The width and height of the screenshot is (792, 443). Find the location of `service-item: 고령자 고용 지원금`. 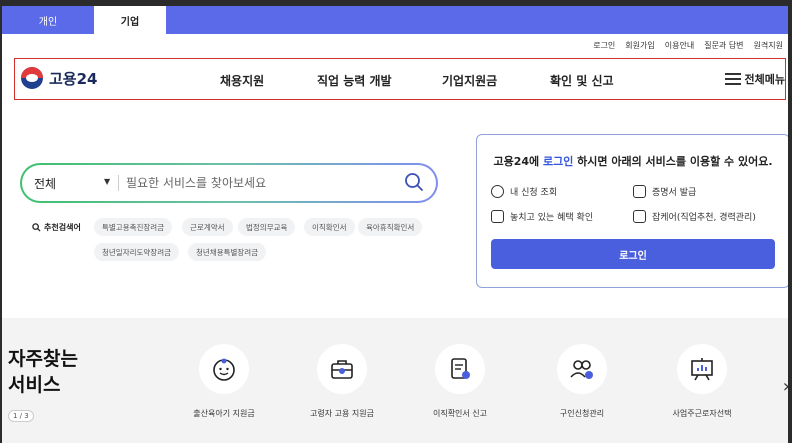

service-item: 고령자 고용 지원금 is located at coordinates (342, 381).